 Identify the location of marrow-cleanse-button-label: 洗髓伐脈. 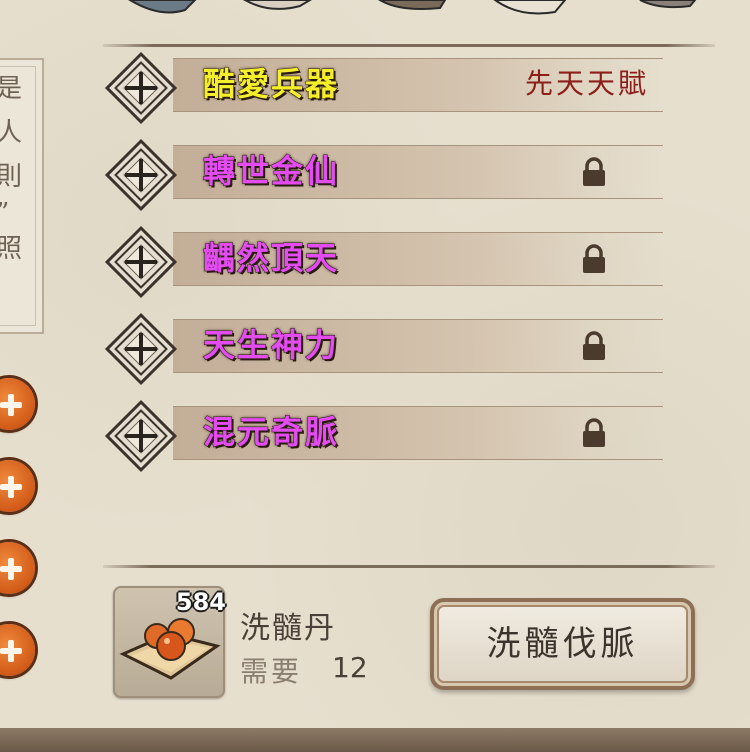
(562, 644).